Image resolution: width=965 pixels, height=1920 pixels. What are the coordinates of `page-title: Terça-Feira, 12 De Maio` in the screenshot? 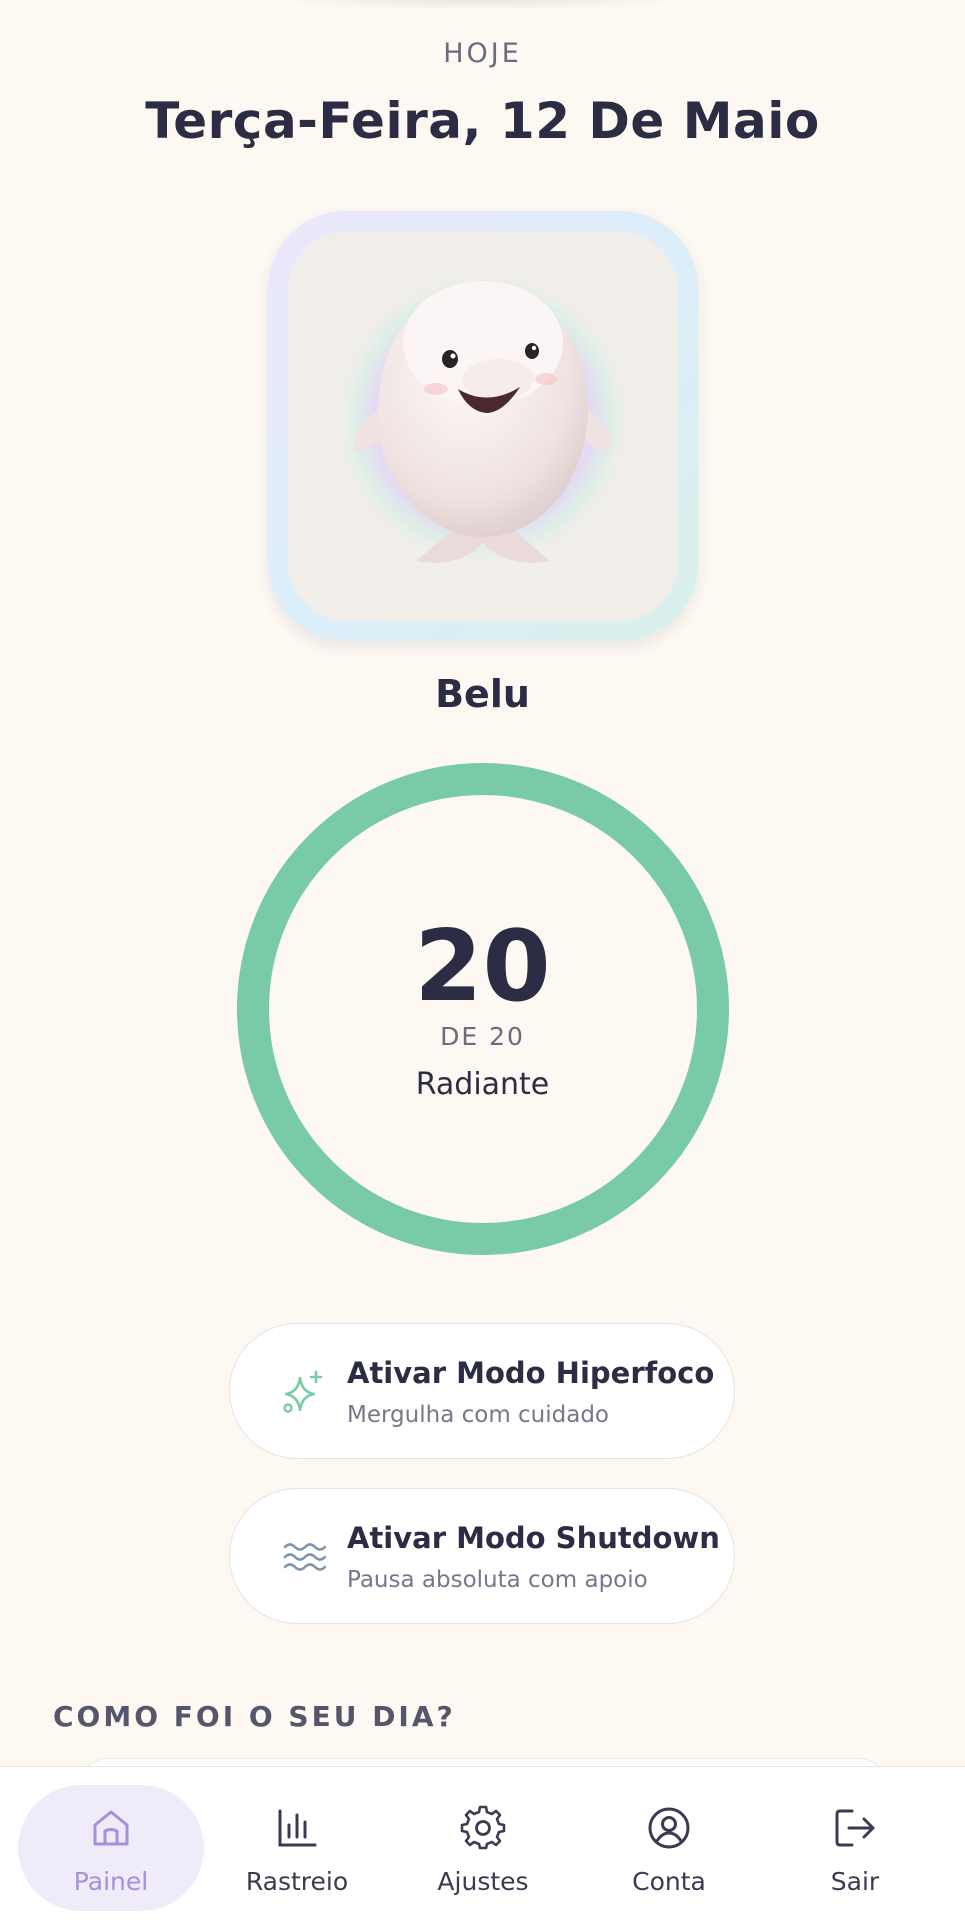 It's located at (482, 121).